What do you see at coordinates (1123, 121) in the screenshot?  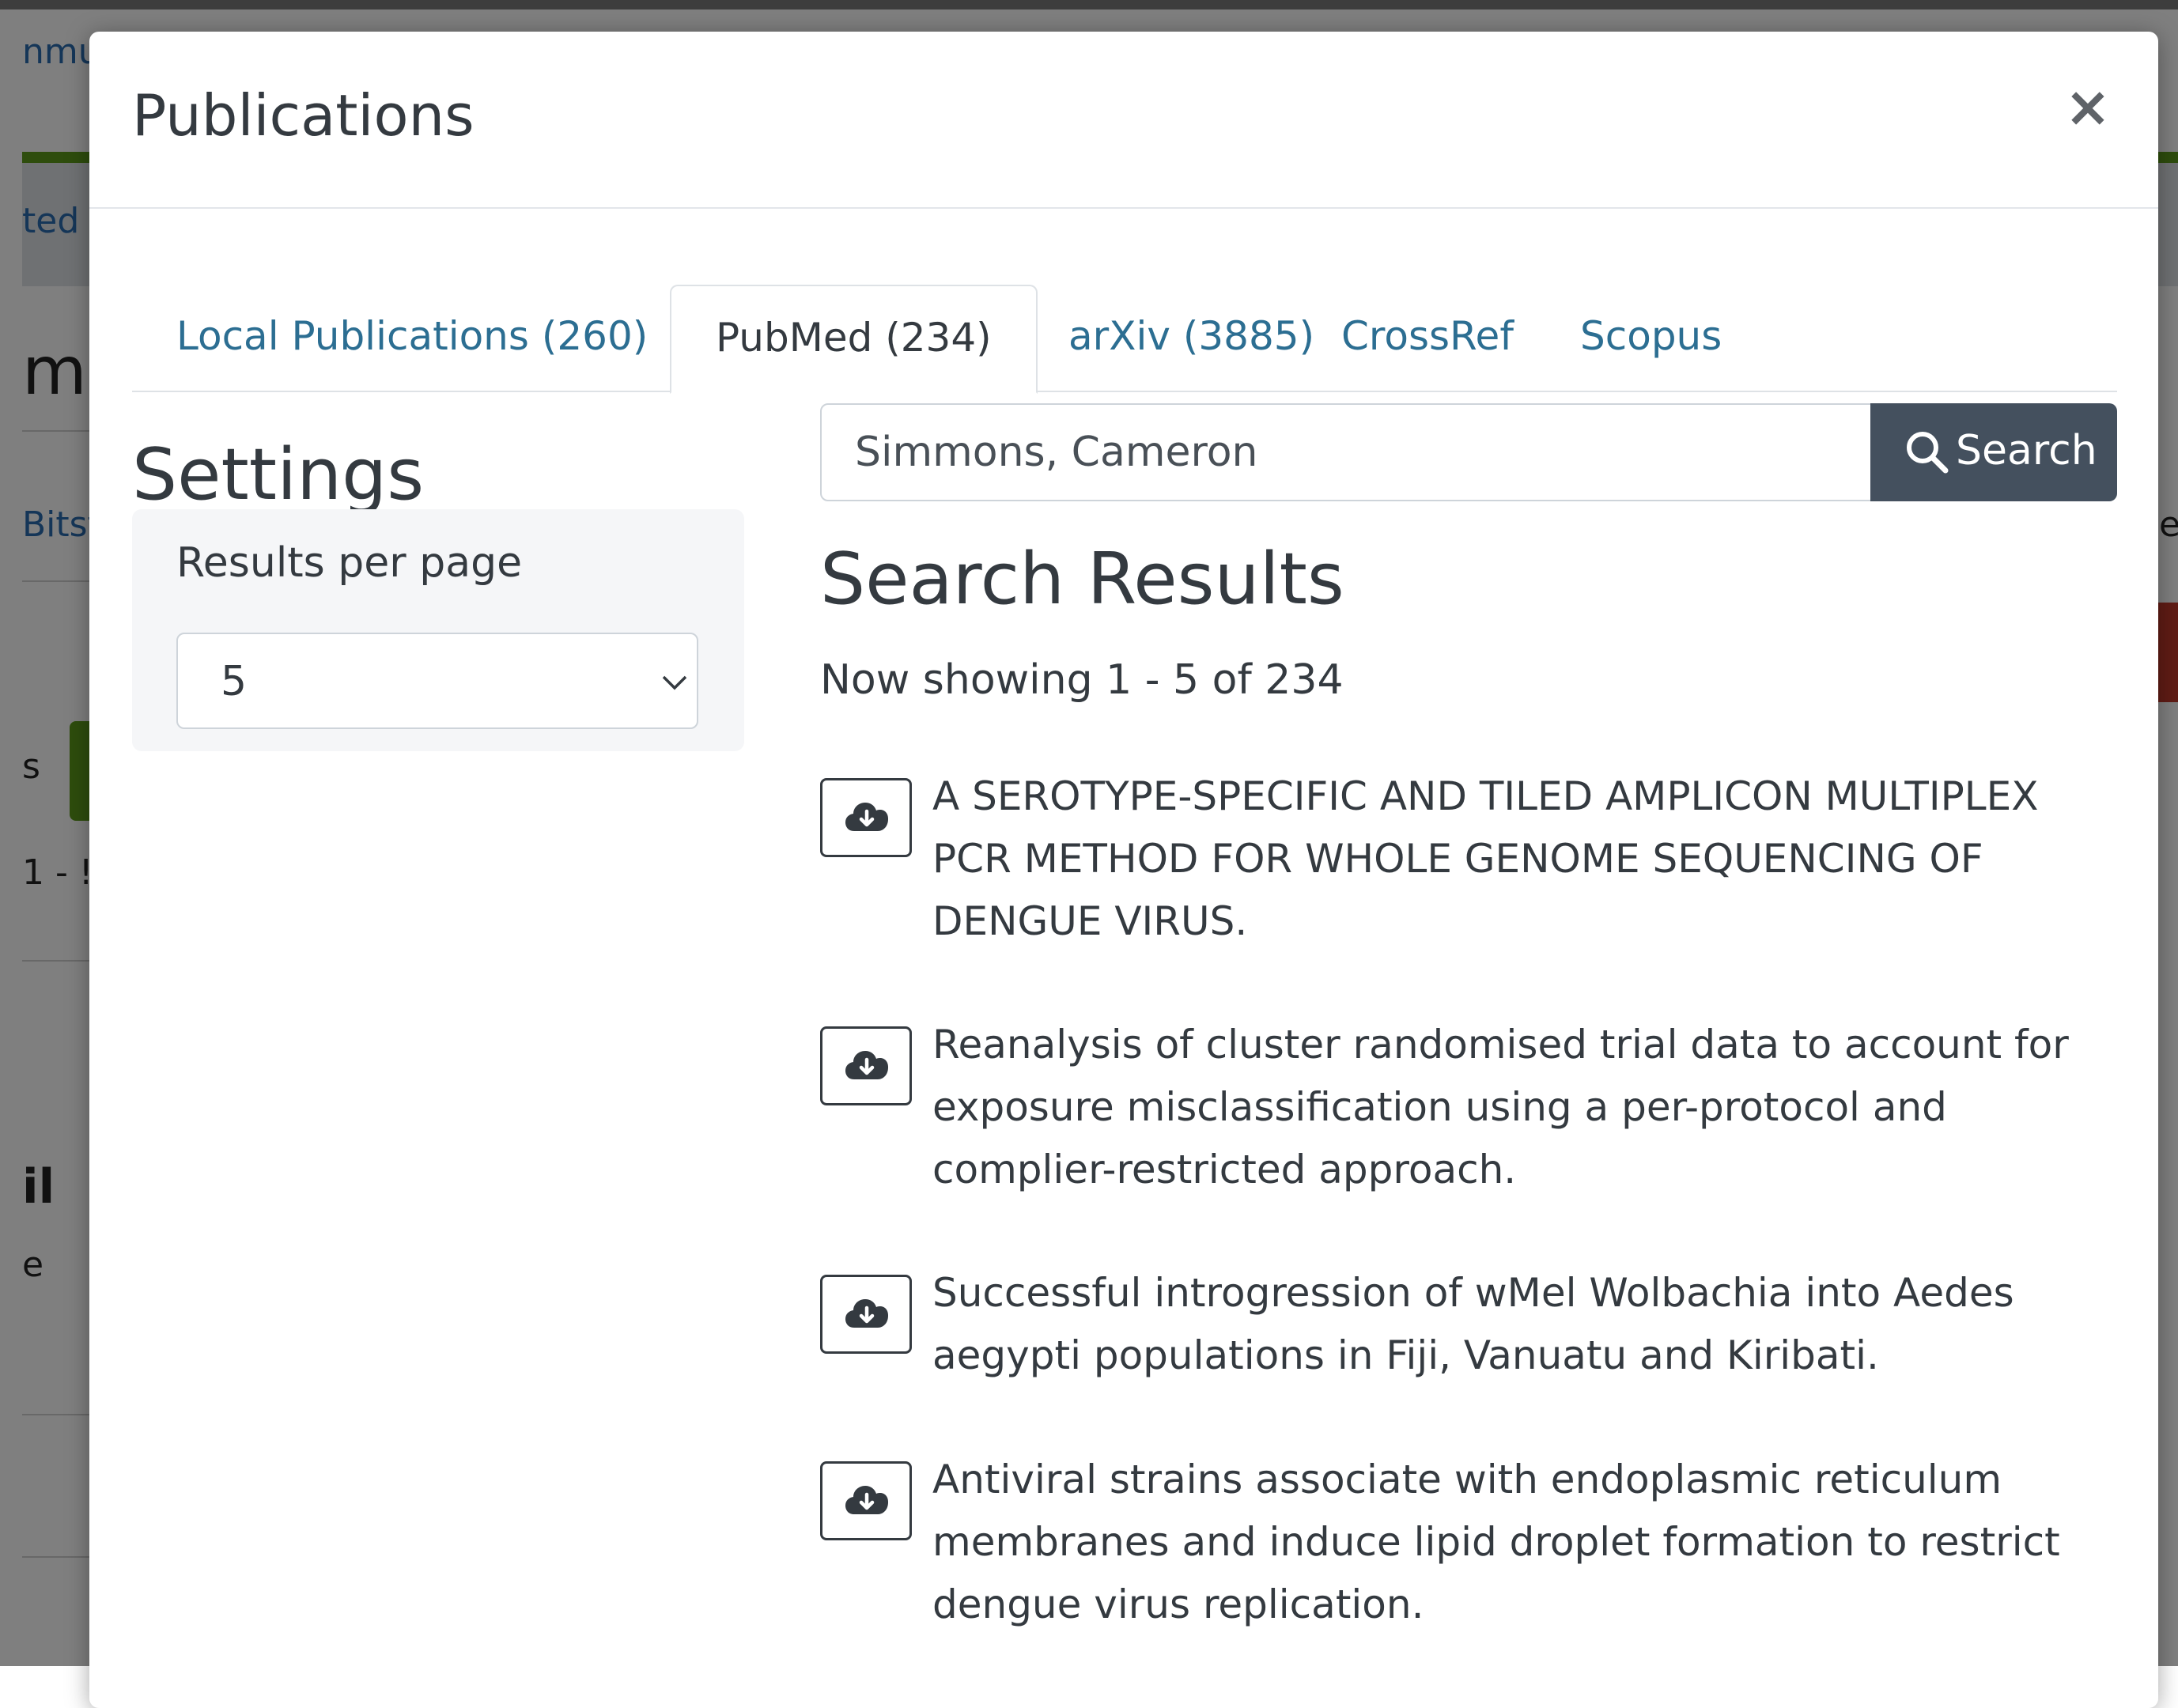 I see `modal-header: Publications ×` at bounding box center [1123, 121].